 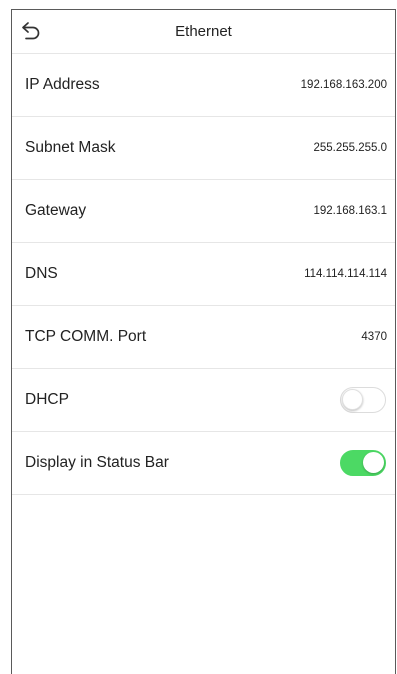 I want to click on dhcp-toggle, so click(x=363, y=400).